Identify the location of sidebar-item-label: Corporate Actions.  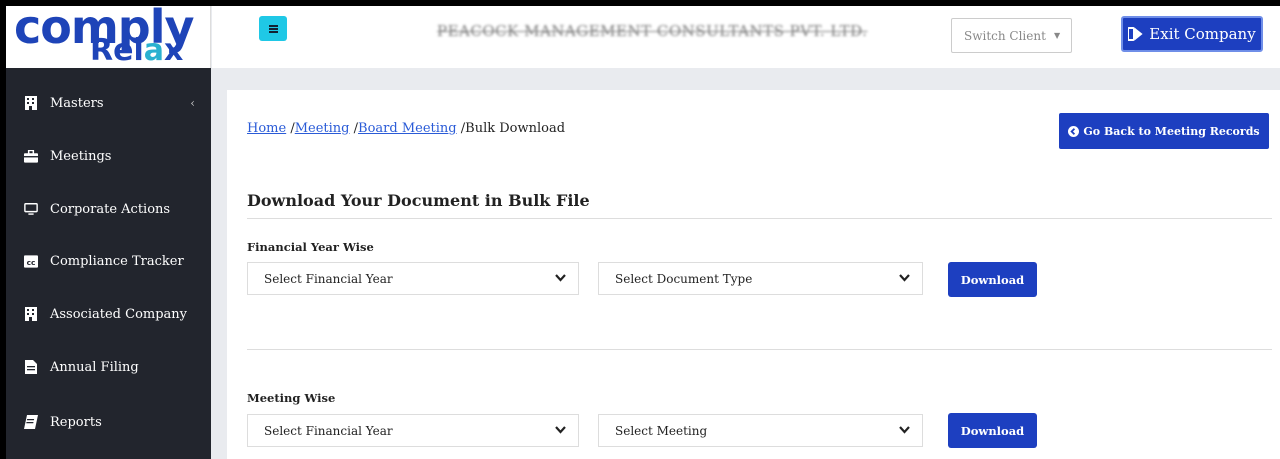
(110, 209).